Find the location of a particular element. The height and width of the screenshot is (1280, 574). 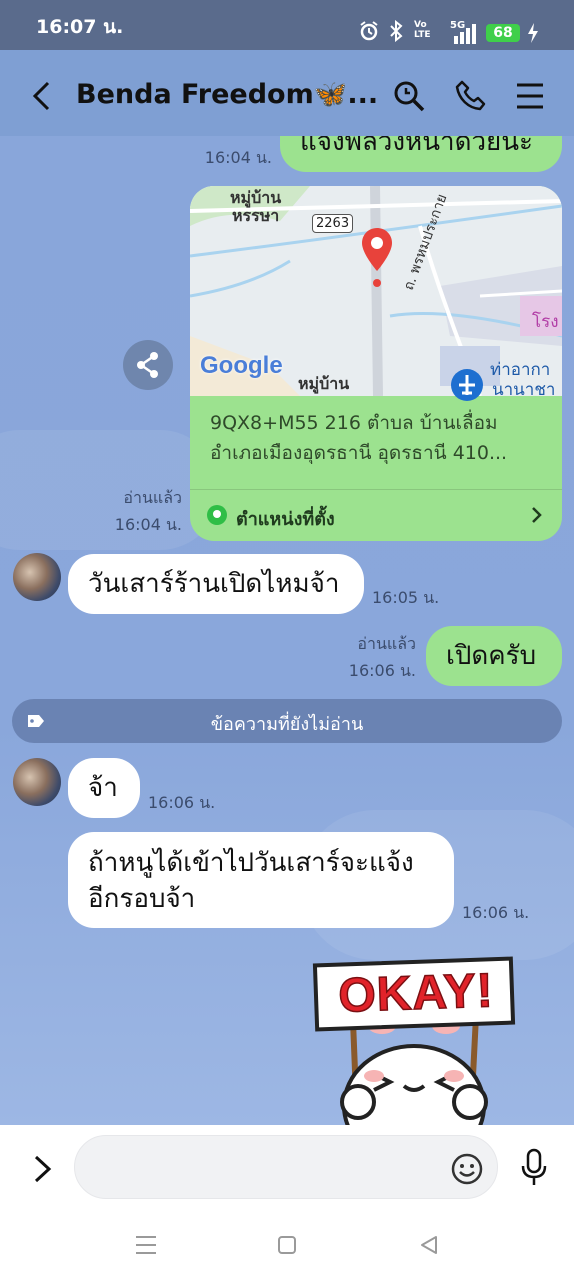

message-text-line: ถ้าหนูได้เข้าไปวันเสาร์จะแจ้ง is located at coordinates (251, 863).